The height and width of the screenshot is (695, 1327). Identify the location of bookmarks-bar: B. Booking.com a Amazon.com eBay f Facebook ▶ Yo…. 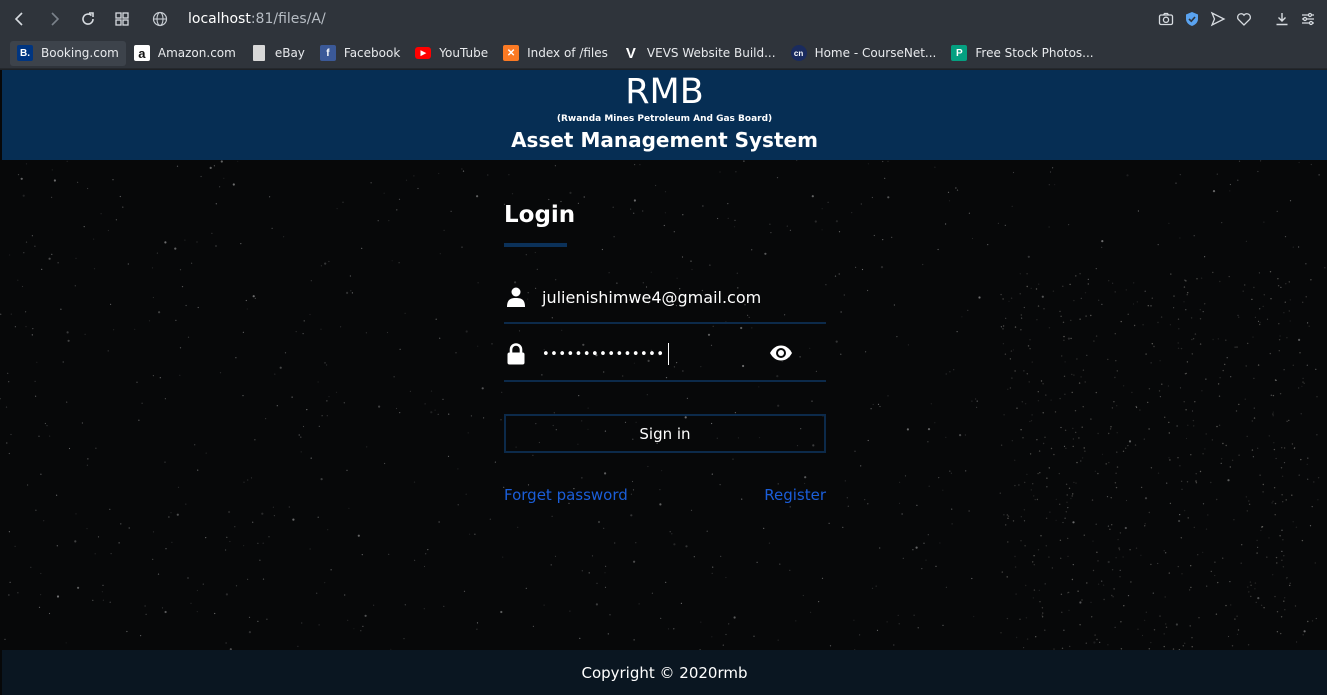
(663, 53).